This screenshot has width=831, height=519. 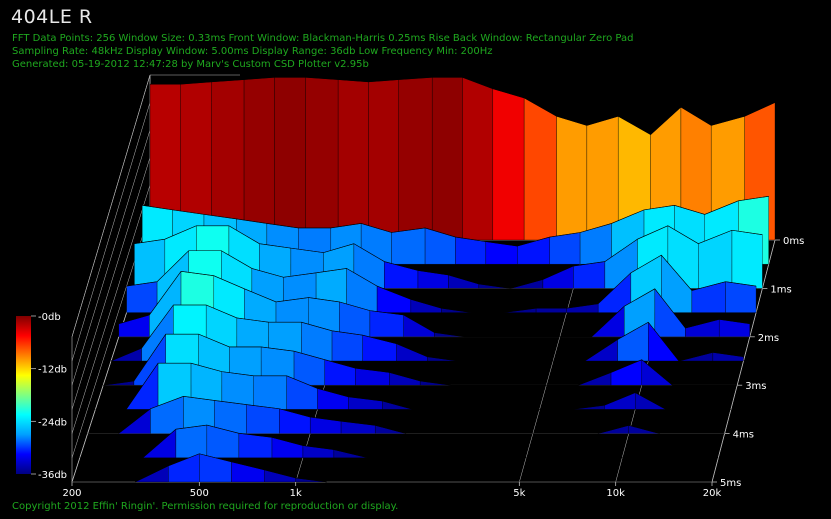 What do you see at coordinates (296, 493) in the screenshot?
I see `x-tick-label: 1k` at bounding box center [296, 493].